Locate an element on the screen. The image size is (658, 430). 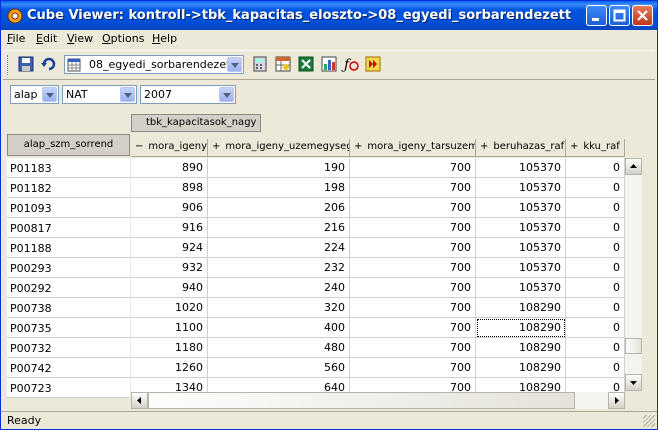
row-header: P00293 is located at coordinates (68, 268).